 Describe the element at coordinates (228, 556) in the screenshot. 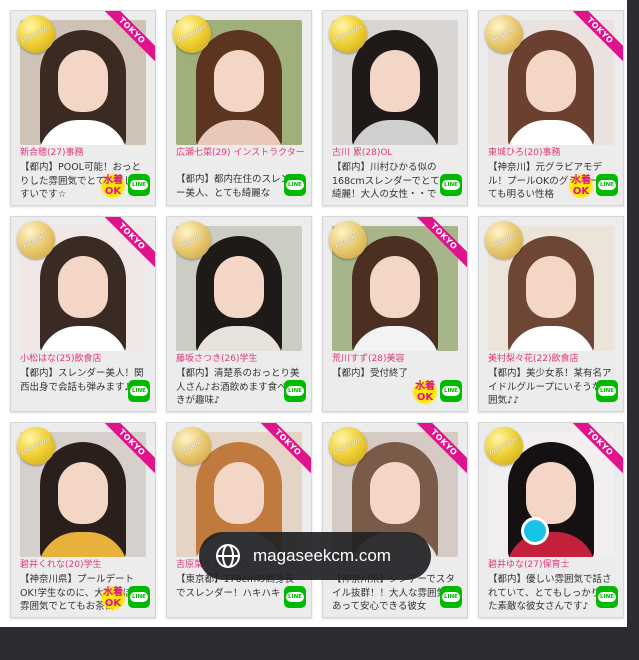

I see `globe-icon` at that location.